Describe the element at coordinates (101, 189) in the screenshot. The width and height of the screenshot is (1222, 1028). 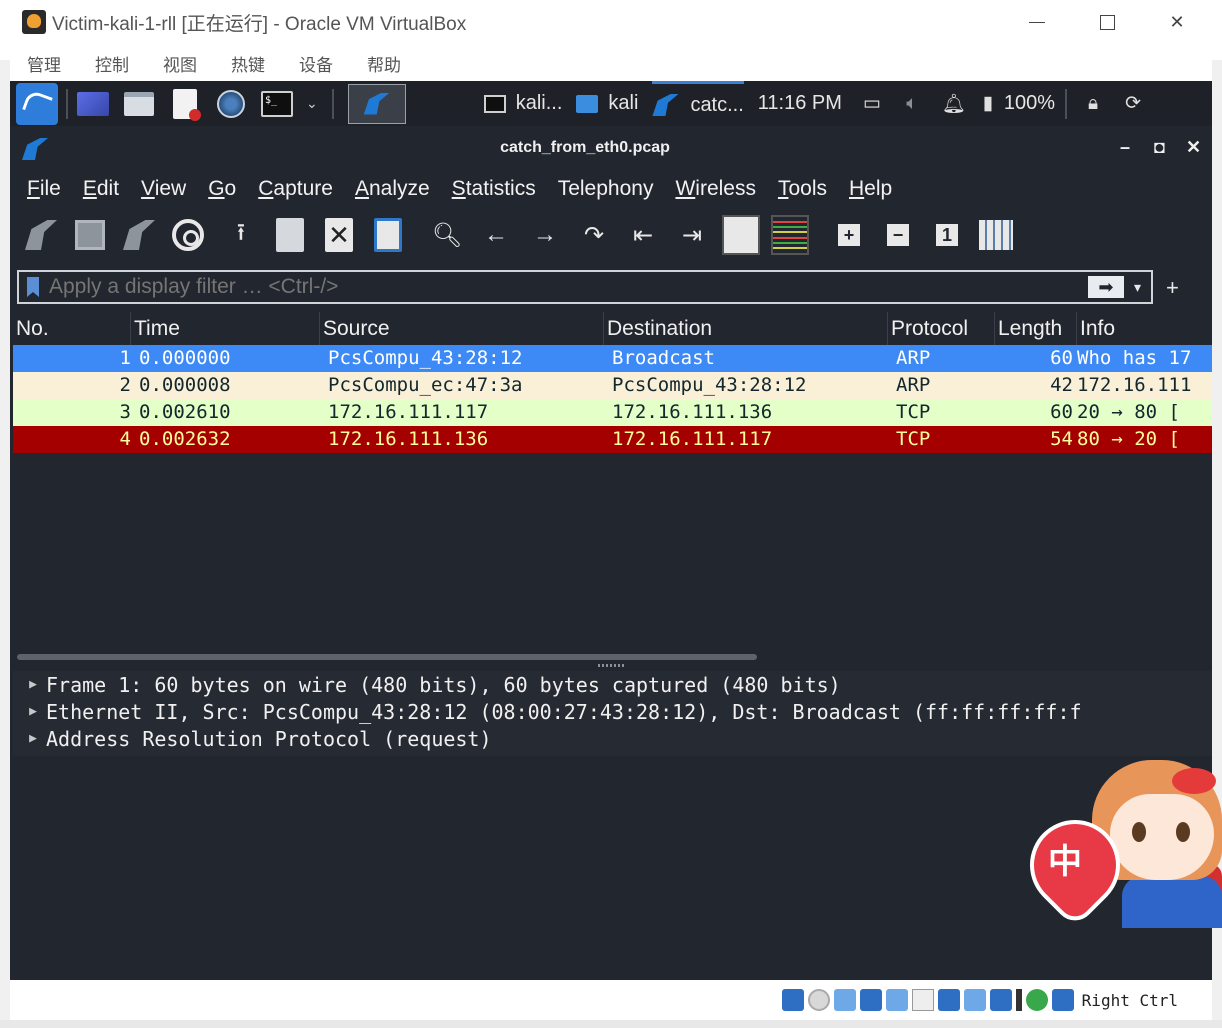
I see `menu-edit: Edit` at that location.